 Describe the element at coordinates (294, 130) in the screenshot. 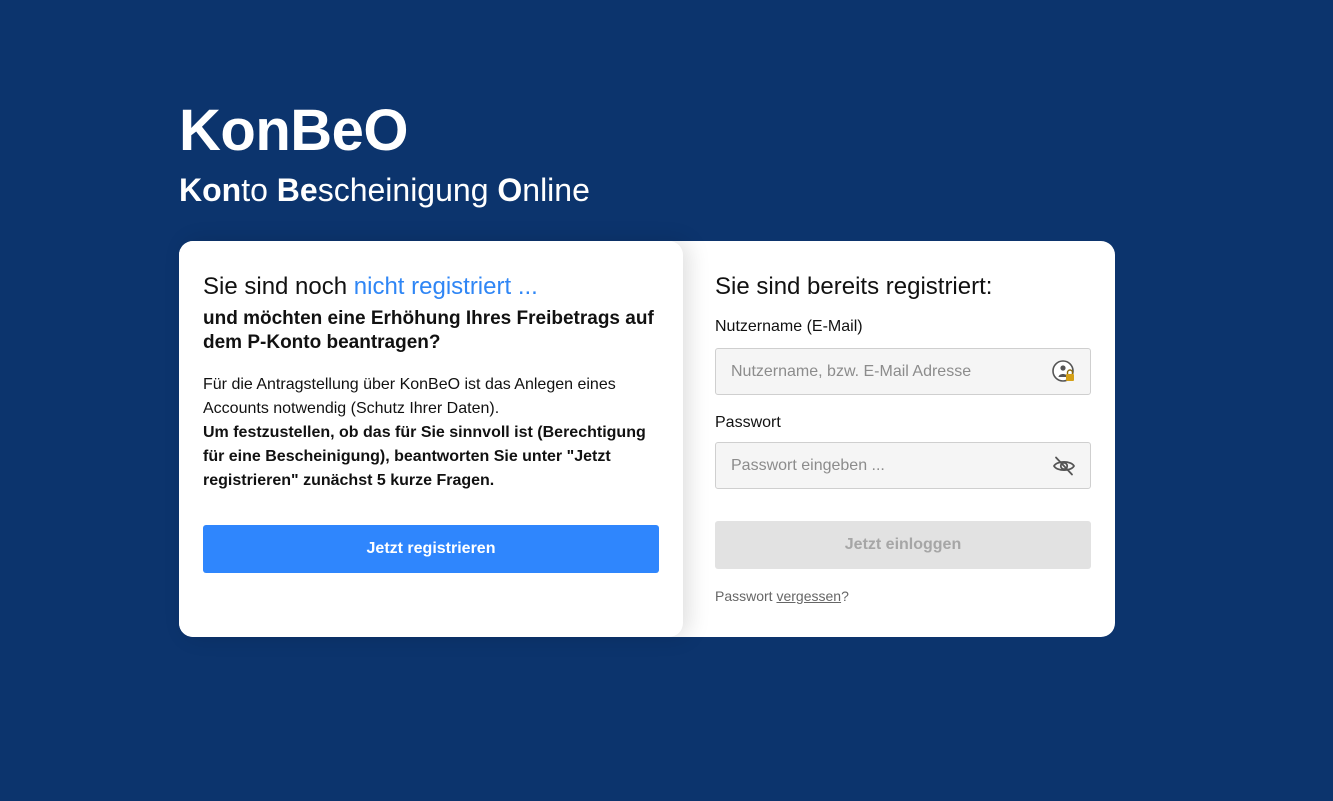

I see `brand-title: KonBeO` at that location.